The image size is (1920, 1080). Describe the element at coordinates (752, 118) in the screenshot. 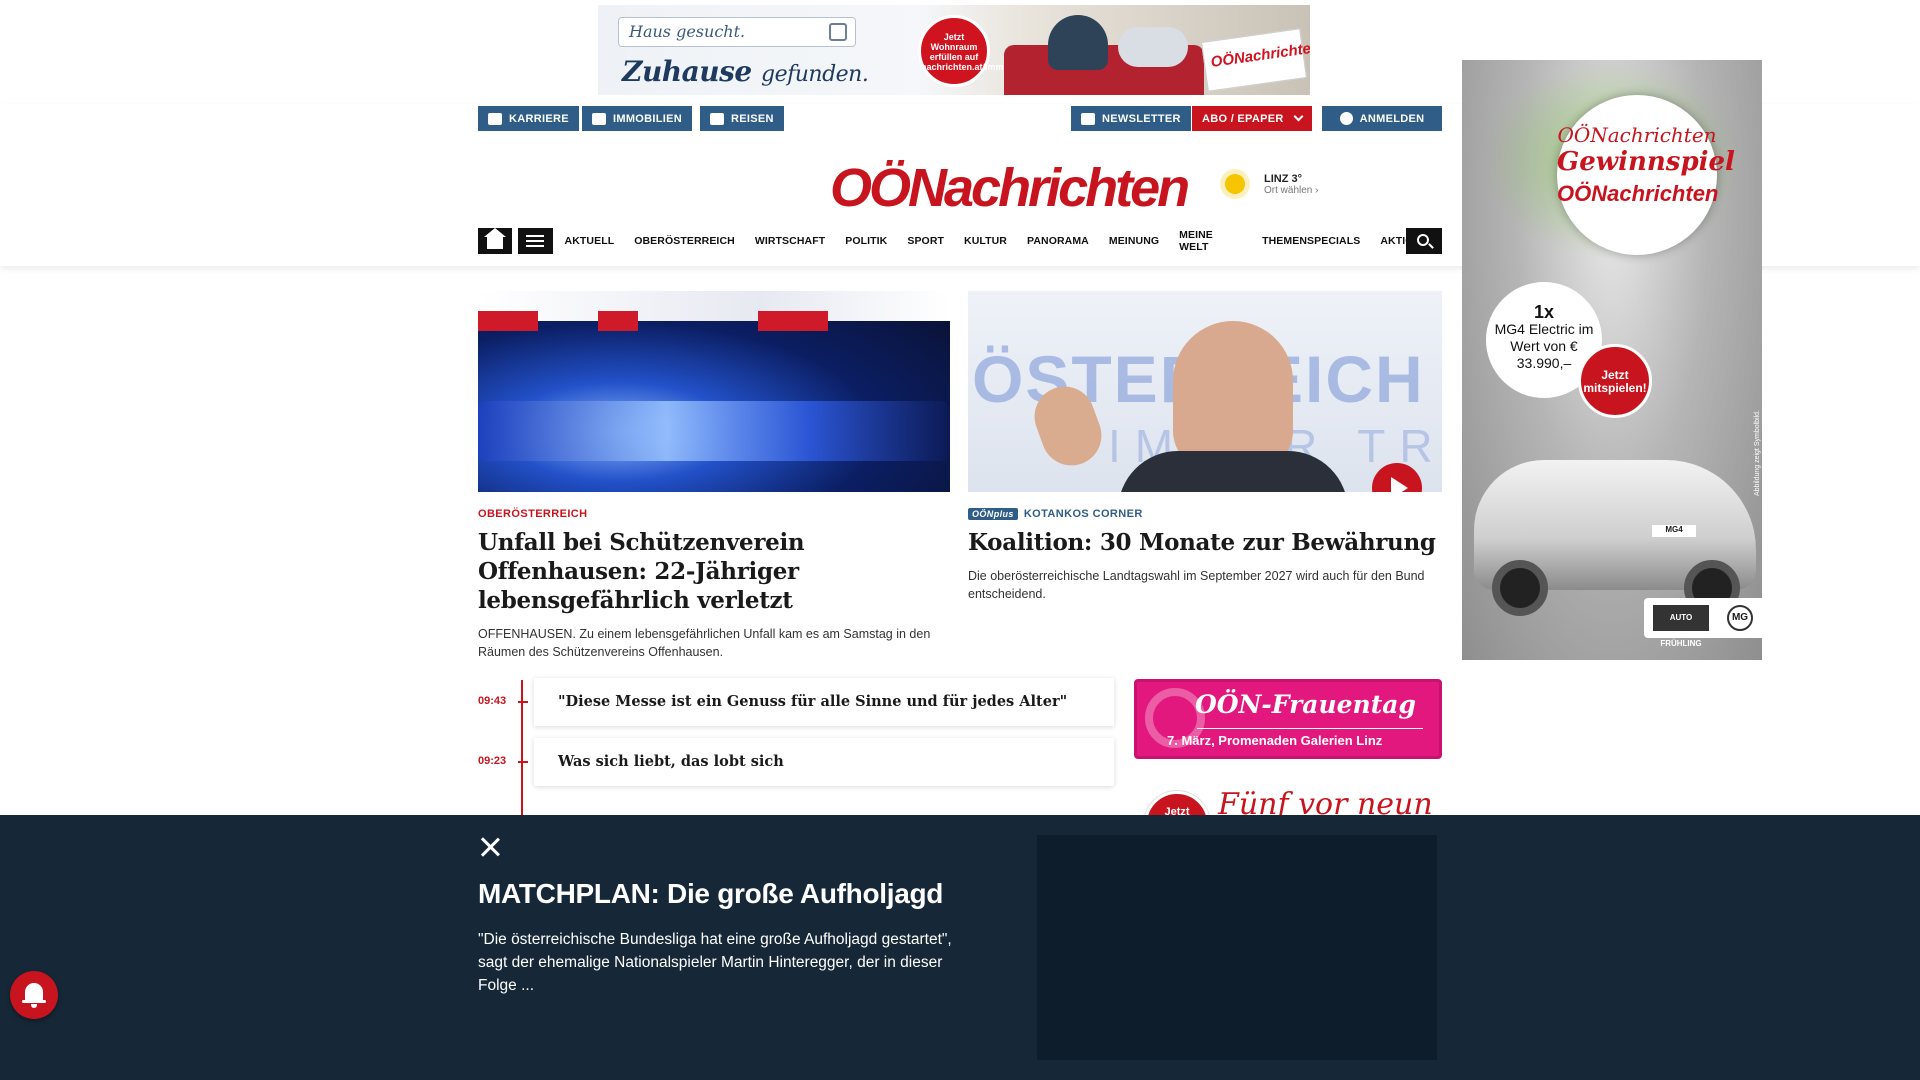

I see `reisen-label: REISEN` at that location.